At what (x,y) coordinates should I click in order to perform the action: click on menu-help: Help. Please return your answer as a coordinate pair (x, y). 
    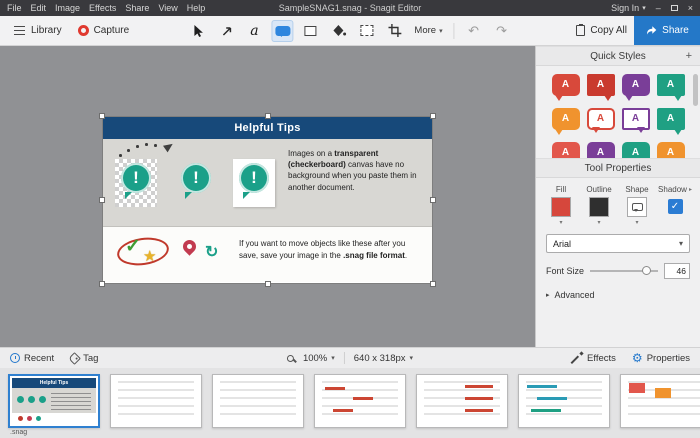
    Looking at the image, I should click on (196, 8).